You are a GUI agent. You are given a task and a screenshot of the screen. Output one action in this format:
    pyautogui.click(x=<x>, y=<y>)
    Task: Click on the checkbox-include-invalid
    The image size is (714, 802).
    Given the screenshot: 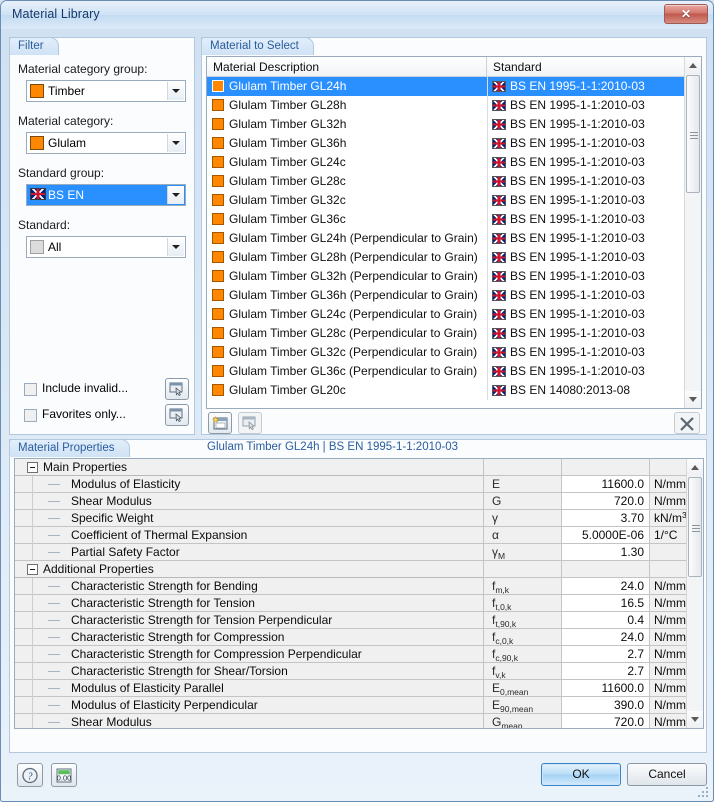 What is the action you would take?
    pyautogui.click(x=30, y=389)
    